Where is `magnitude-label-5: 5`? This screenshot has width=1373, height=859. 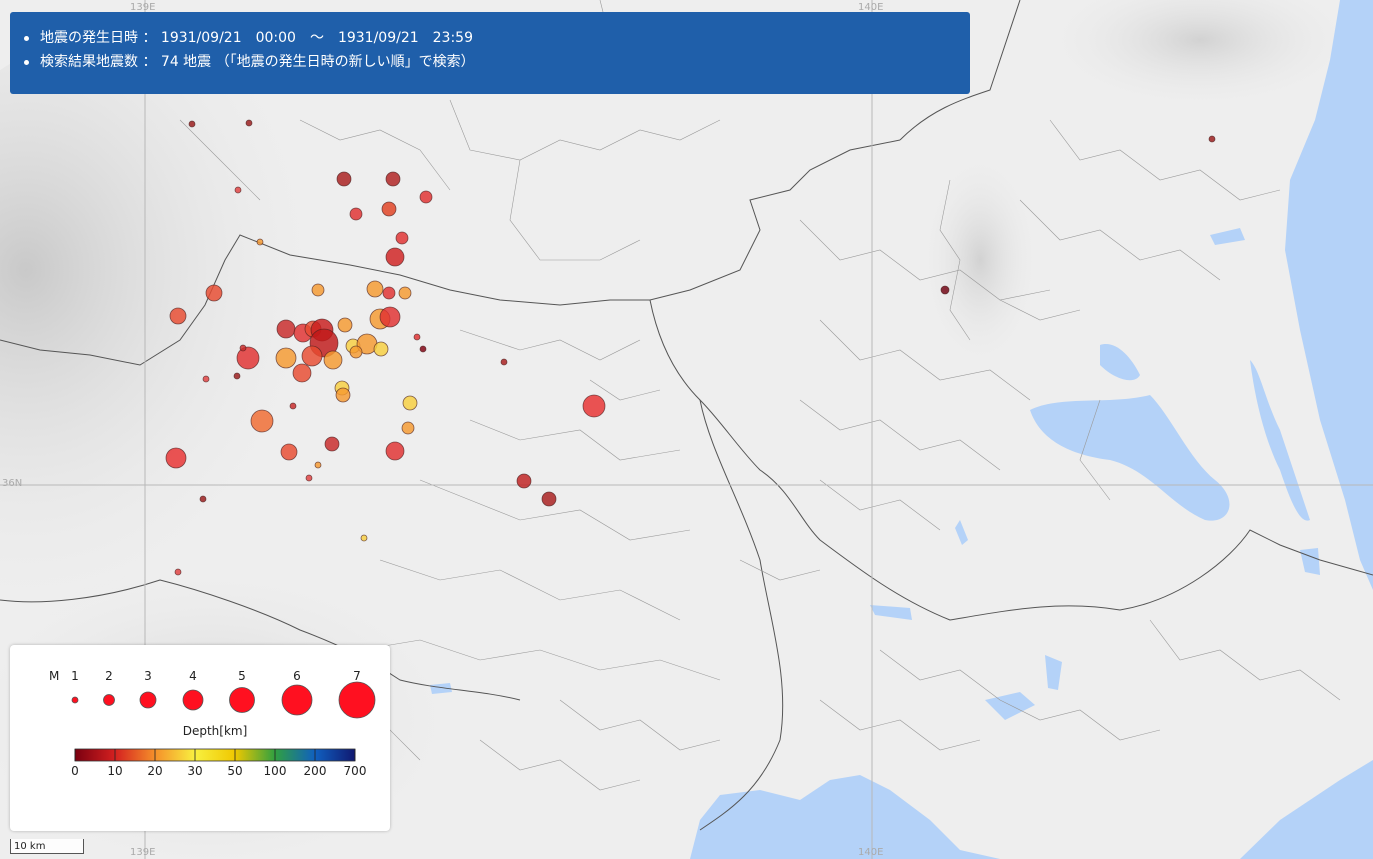 magnitude-label-5: 5 is located at coordinates (242, 676).